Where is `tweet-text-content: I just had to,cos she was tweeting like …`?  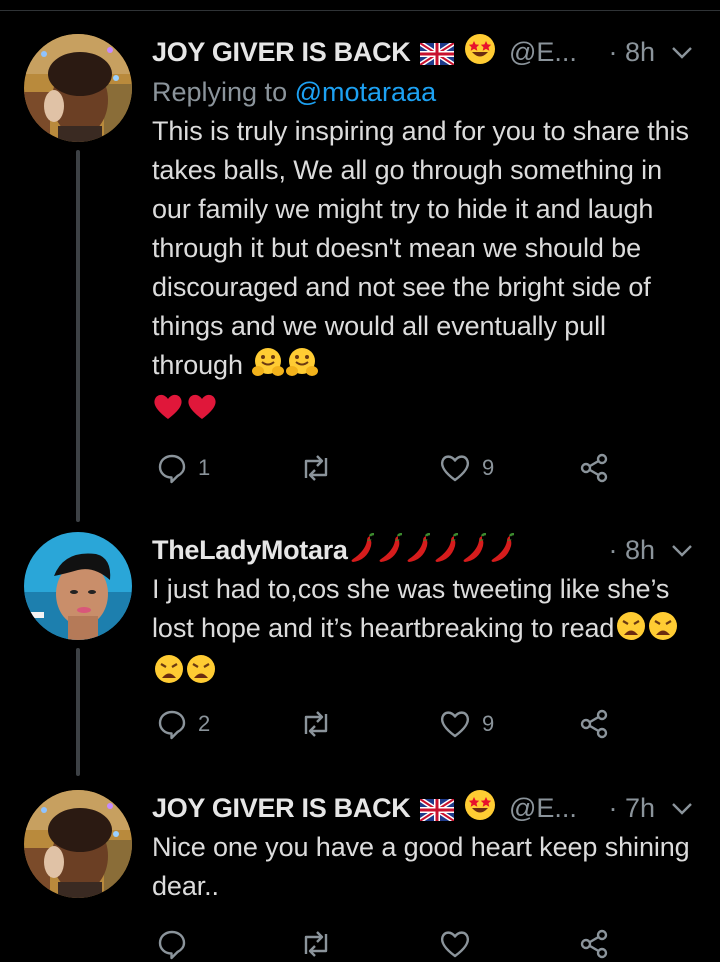
tweet-text-content: I just had to,cos she was tweeting like … is located at coordinates (411, 608).